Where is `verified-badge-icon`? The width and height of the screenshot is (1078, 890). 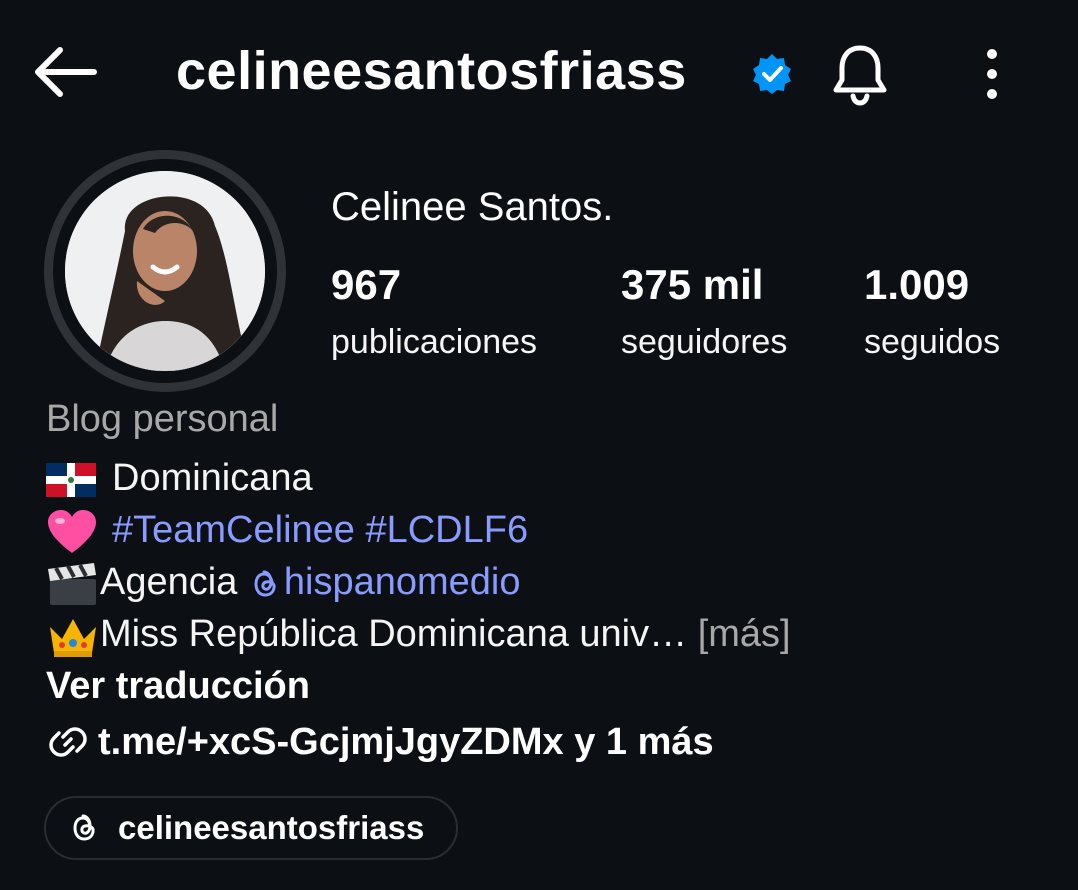
verified-badge-icon is located at coordinates (772, 74).